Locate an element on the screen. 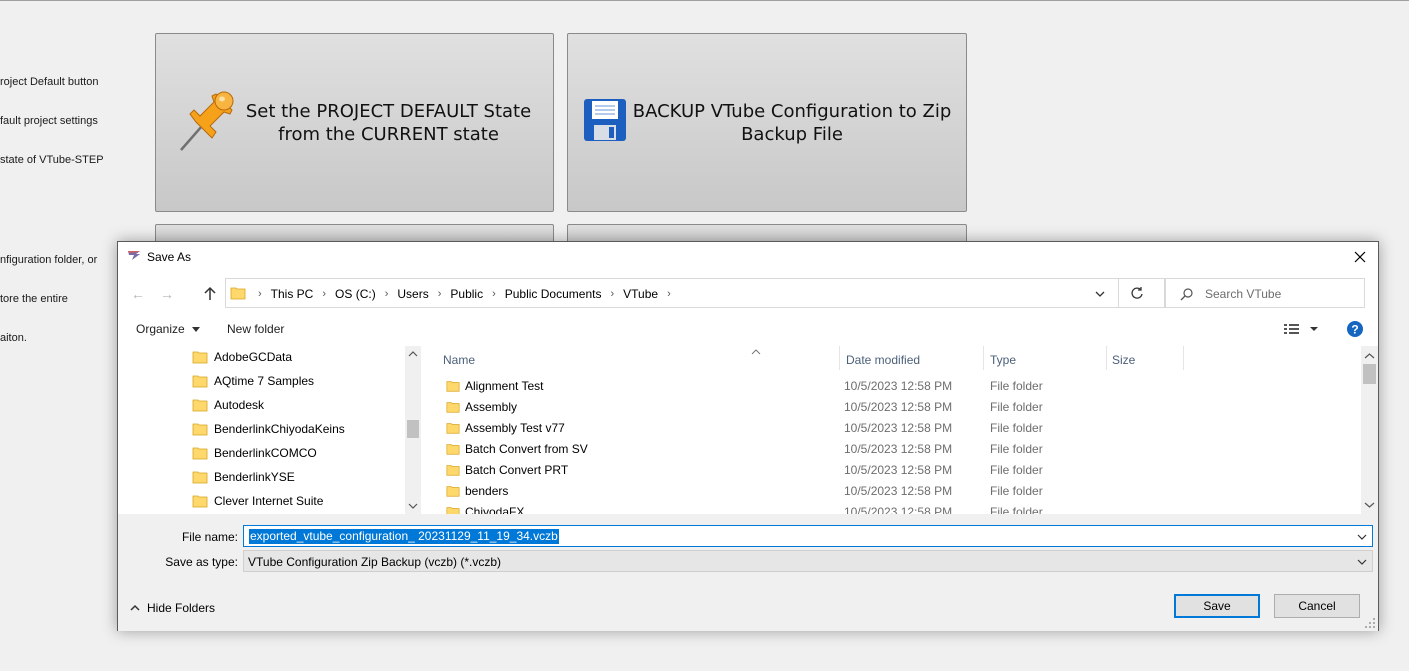  tree-item: AQtime 7 Samples is located at coordinates (253, 381).